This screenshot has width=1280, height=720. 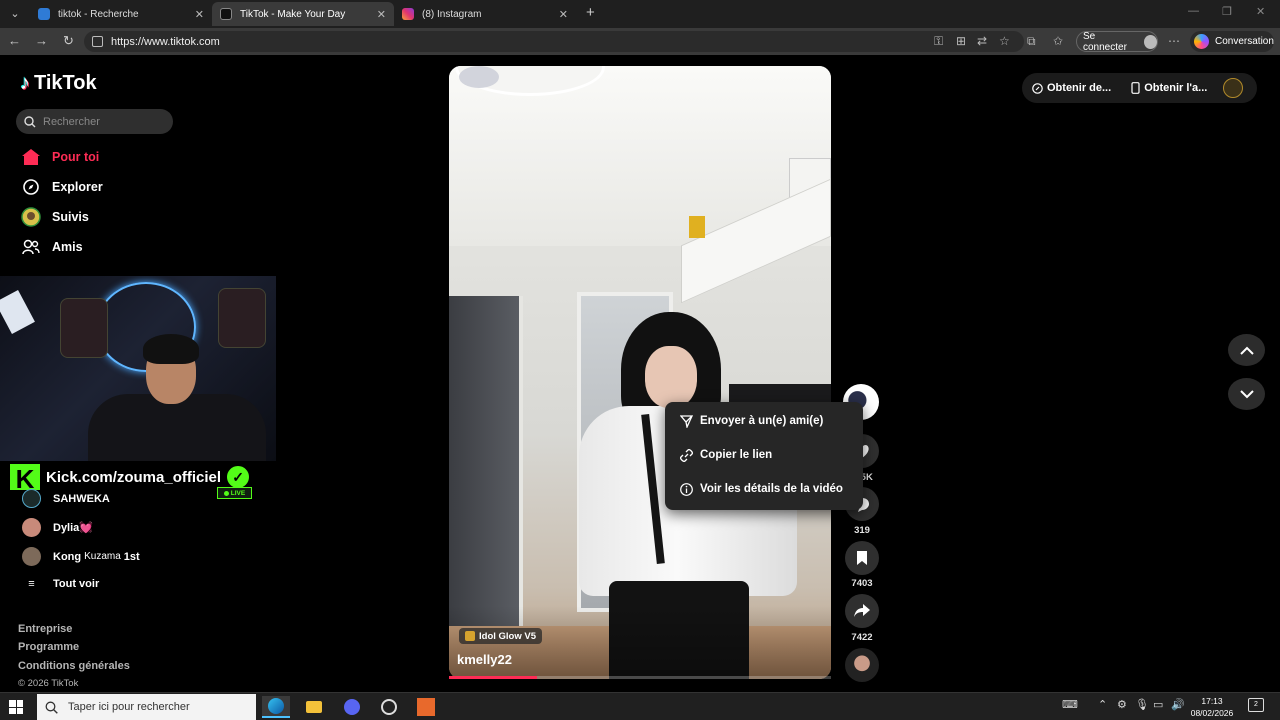 What do you see at coordinates (58, 83) in the screenshot?
I see `tiktok-logo: ♪ TikTok` at bounding box center [58, 83].